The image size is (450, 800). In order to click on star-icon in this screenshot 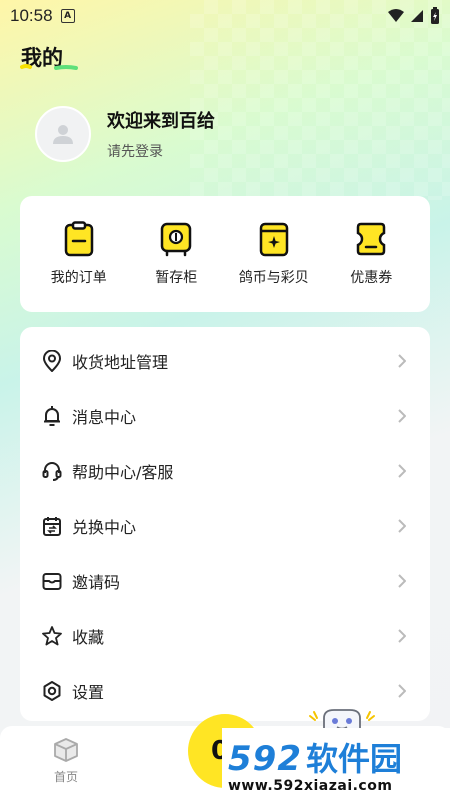, I will do `click(52, 635)`.